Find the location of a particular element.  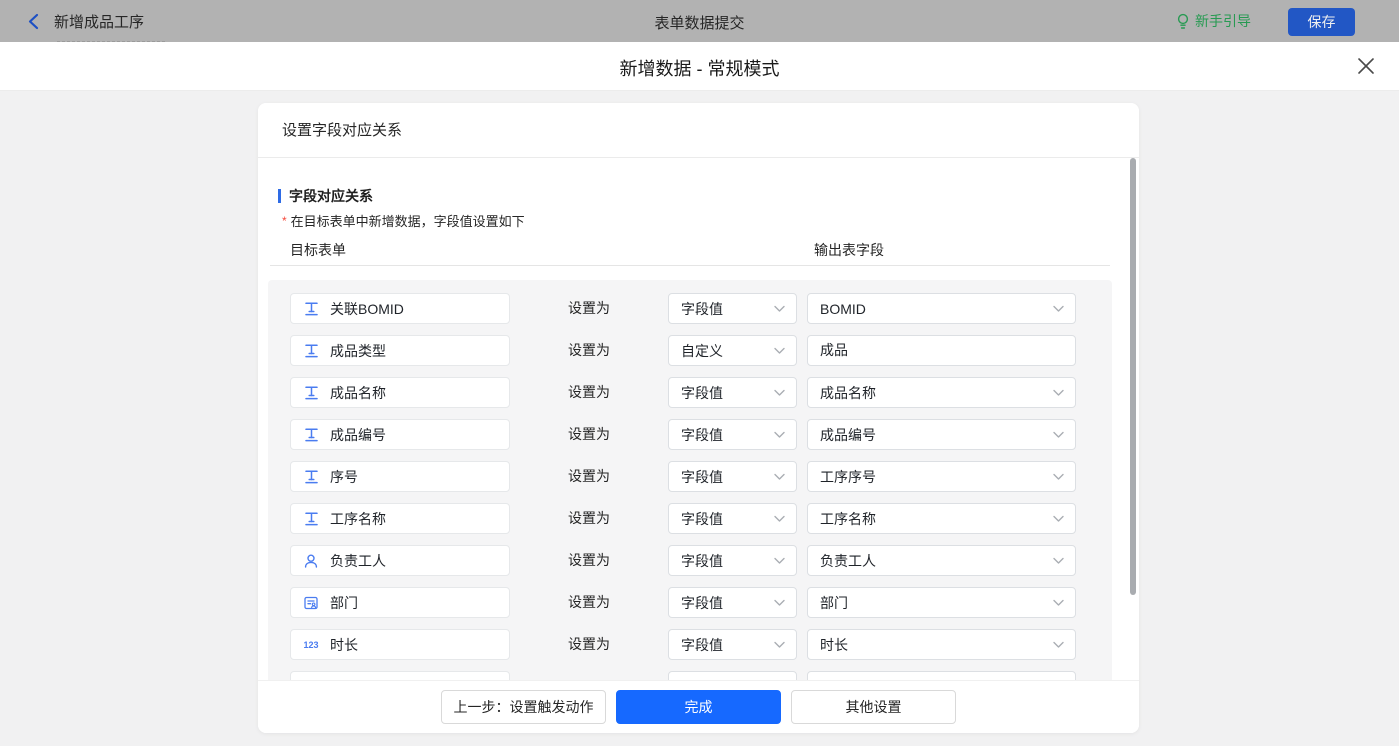

section-title: 字段对应关系 is located at coordinates (325, 196).